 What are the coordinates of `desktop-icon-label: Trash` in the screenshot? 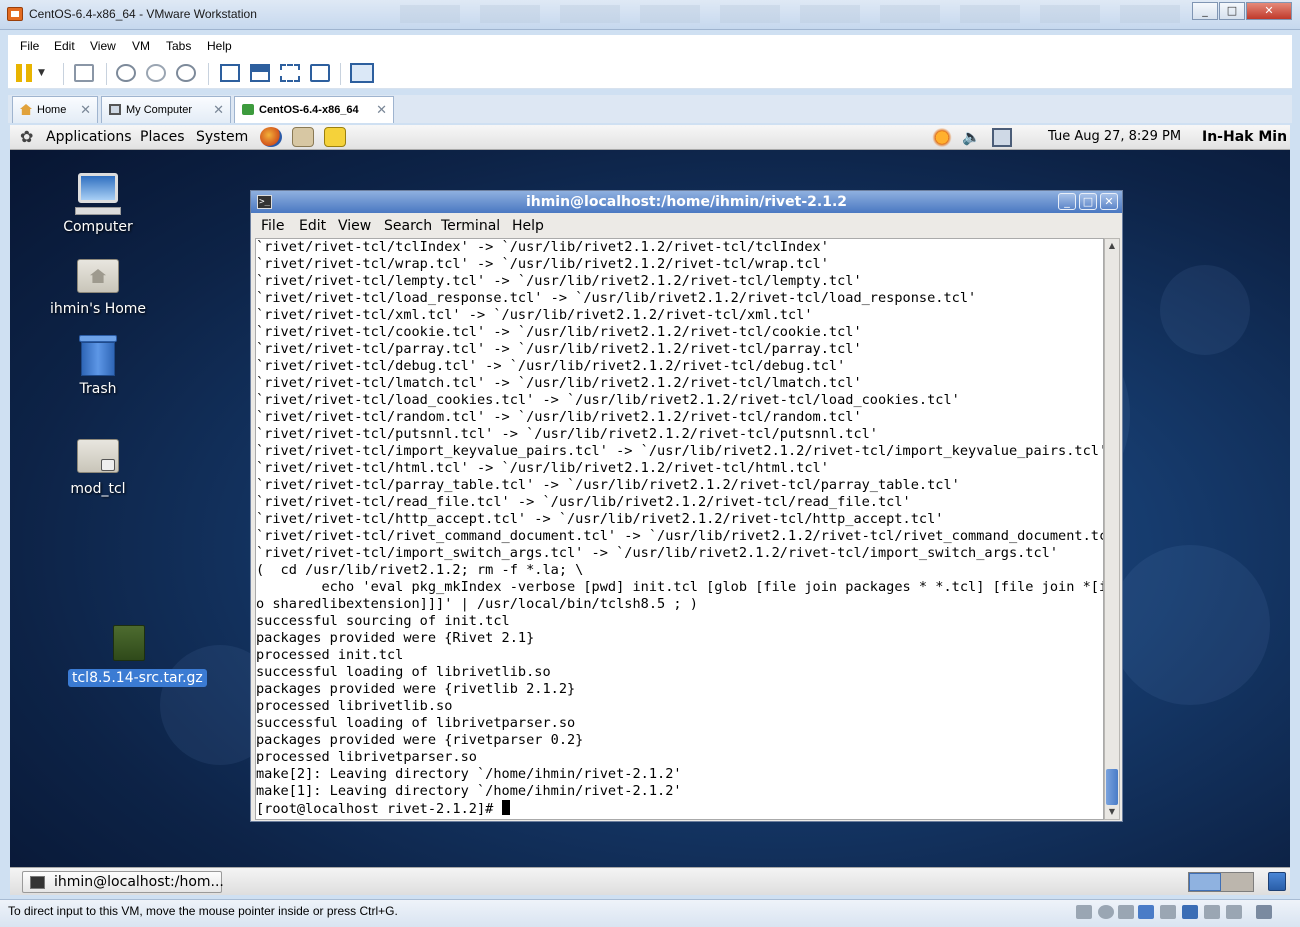 It's located at (98, 389).